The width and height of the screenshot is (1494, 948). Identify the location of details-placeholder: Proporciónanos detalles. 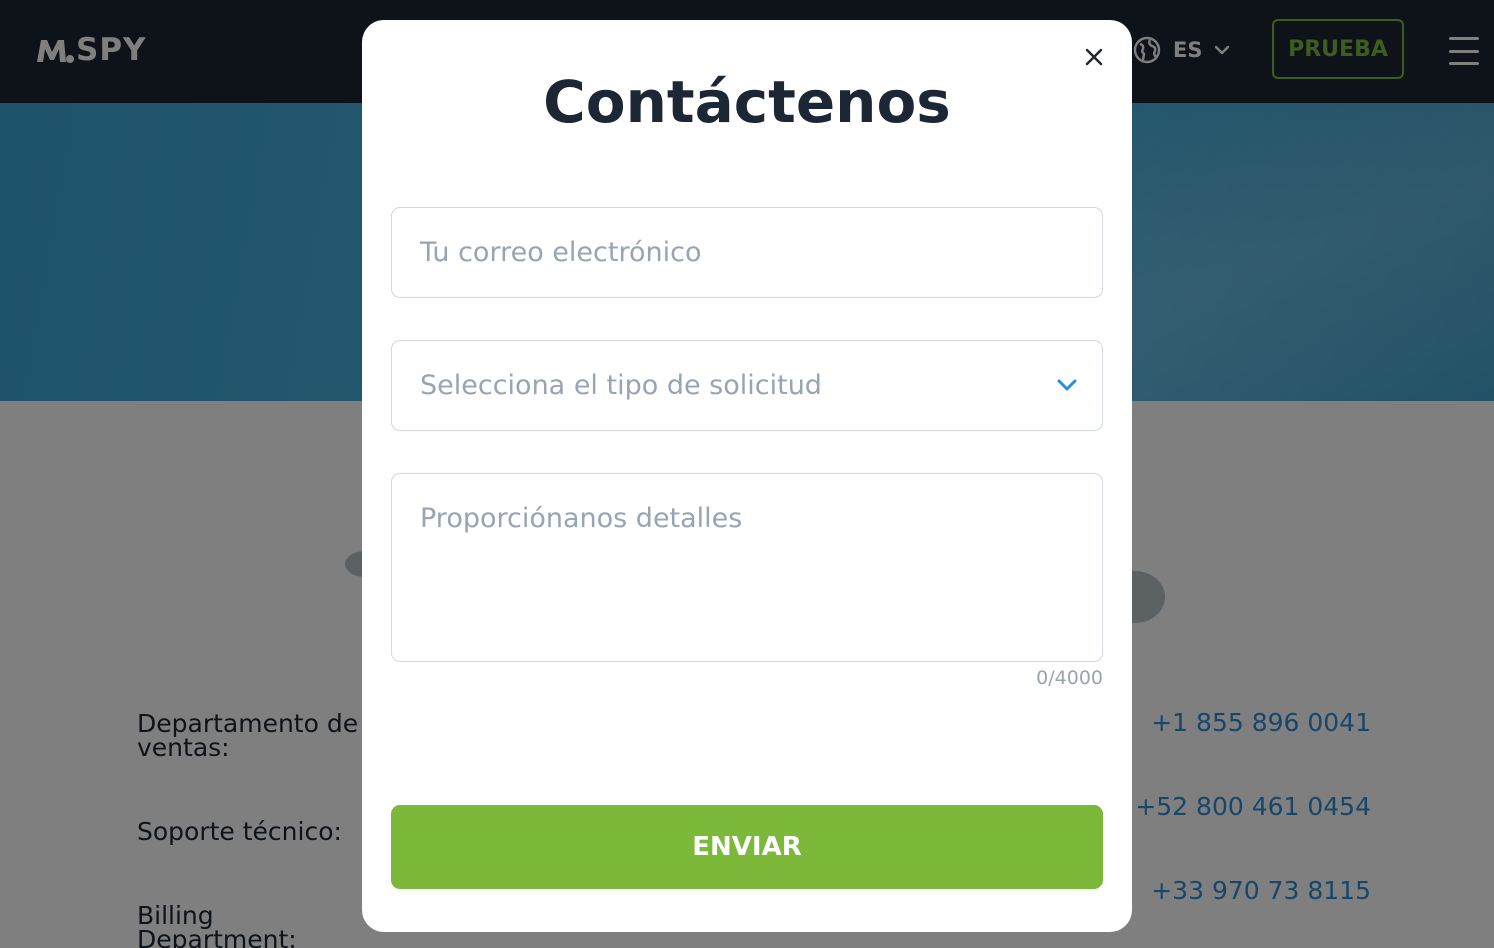
(581, 518).